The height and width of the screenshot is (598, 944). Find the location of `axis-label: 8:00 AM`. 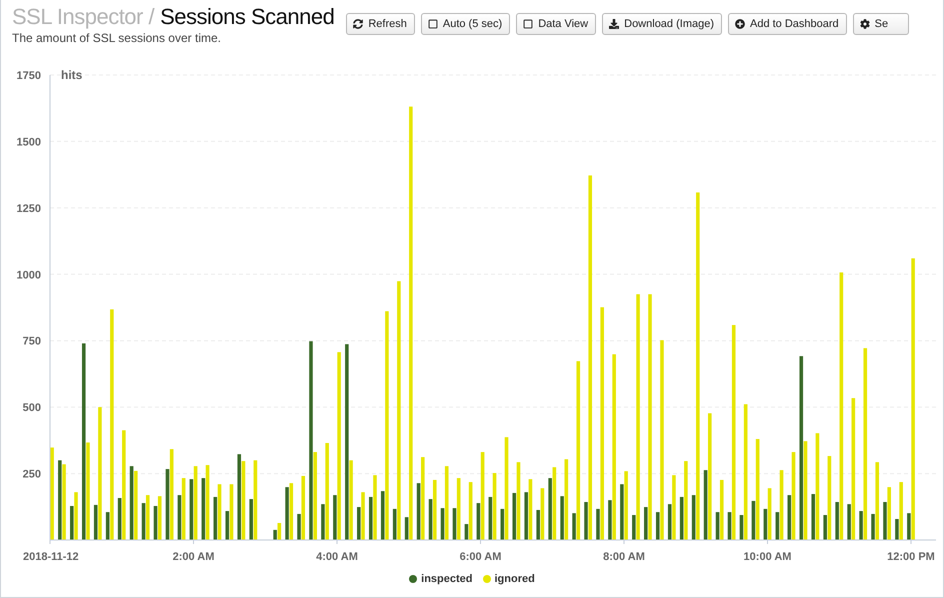

axis-label: 8:00 AM is located at coordinates (624, 556).